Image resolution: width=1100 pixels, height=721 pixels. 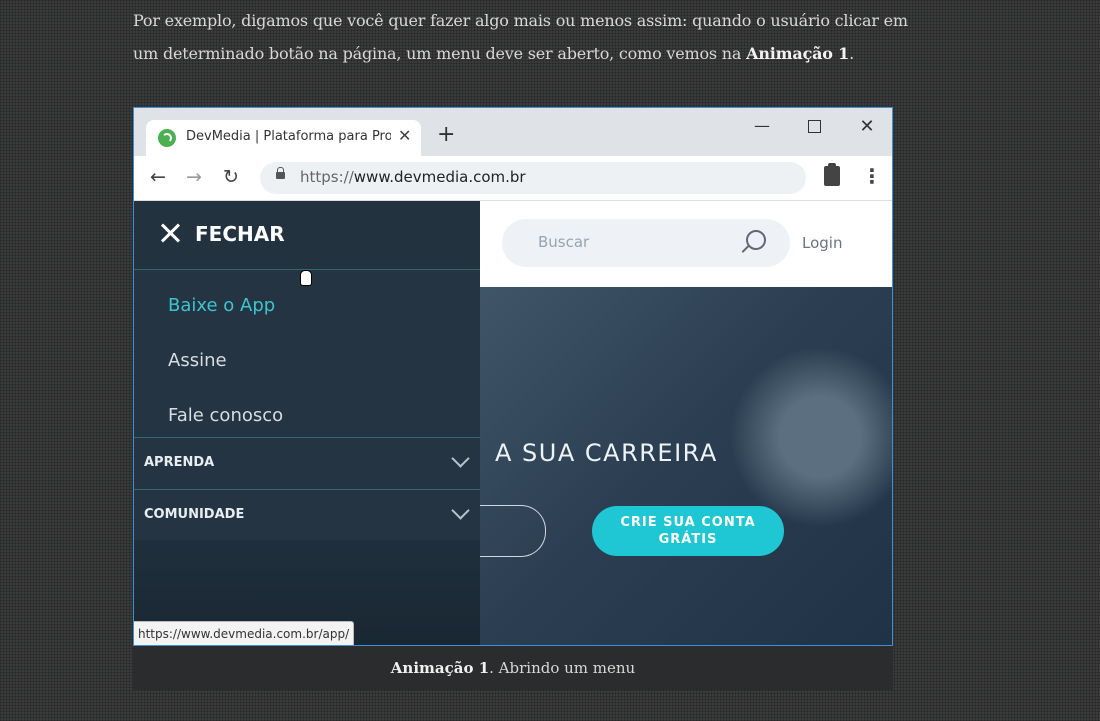 What do you see at coordinates (446, 135) in the screenshot?
I see `new-tab-button: +` at bounding box center [446, 135].